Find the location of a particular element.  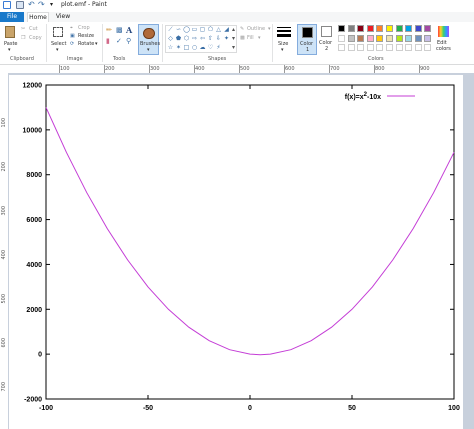

color-palette is located at coordinates (386, 40).